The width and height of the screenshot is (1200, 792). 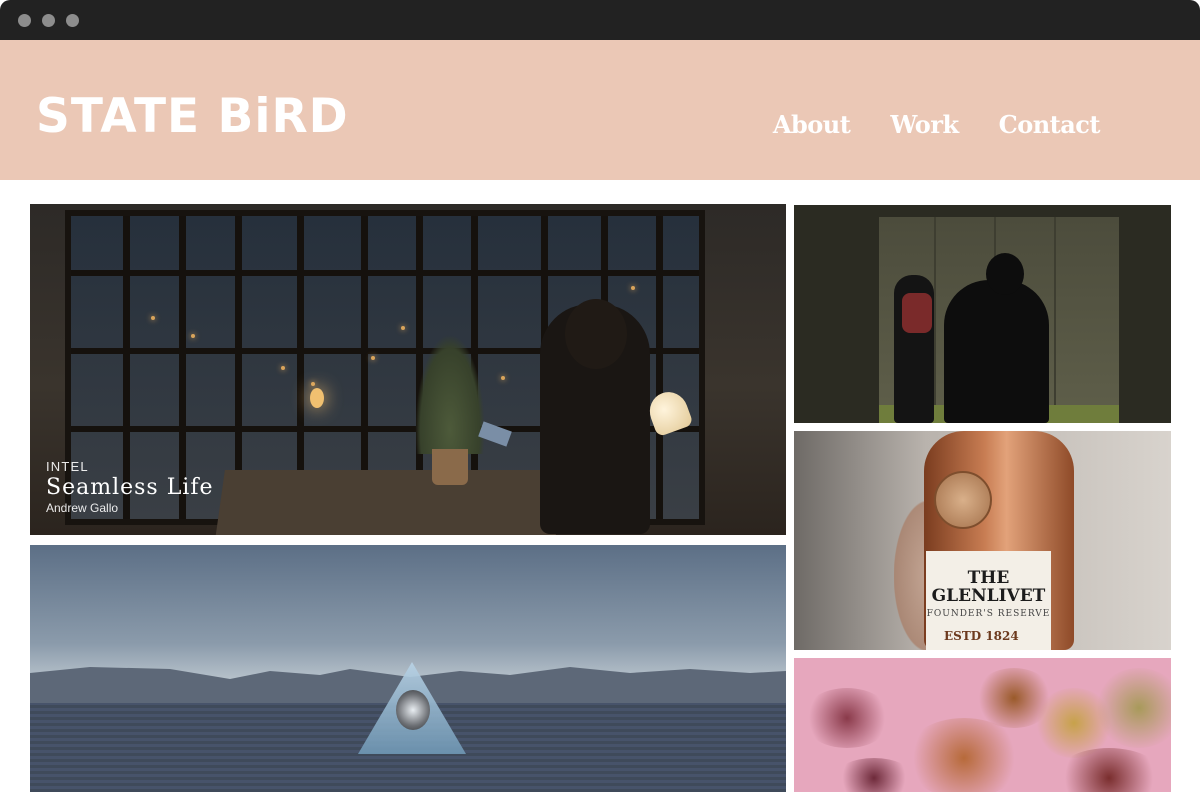 I want to click on bottle-label-text: THE GLENLIVET, so click(x=988, y=587).